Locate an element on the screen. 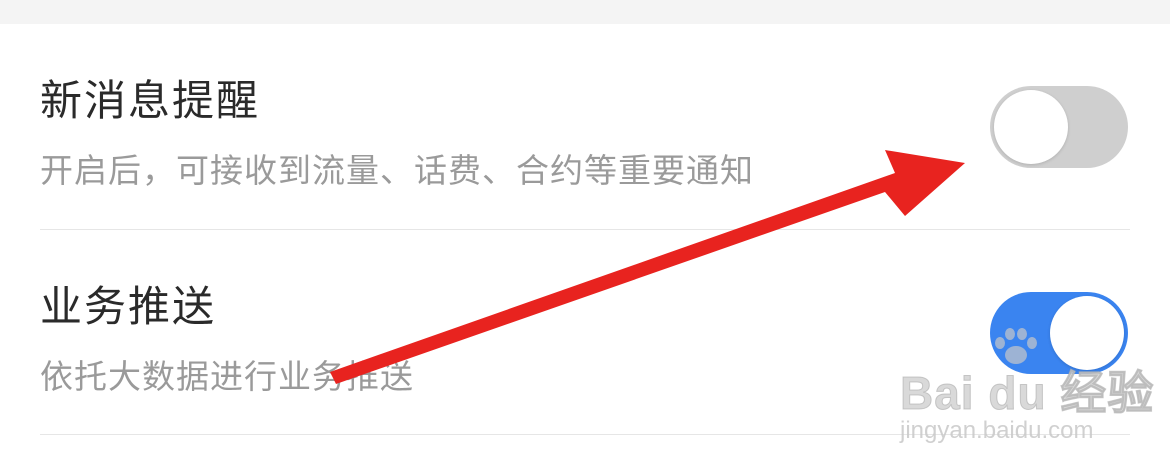 The height and width of the screenshot is (467, 1170). watermark-url: jingyan.baidu.com is located at coordinates (997, 430).